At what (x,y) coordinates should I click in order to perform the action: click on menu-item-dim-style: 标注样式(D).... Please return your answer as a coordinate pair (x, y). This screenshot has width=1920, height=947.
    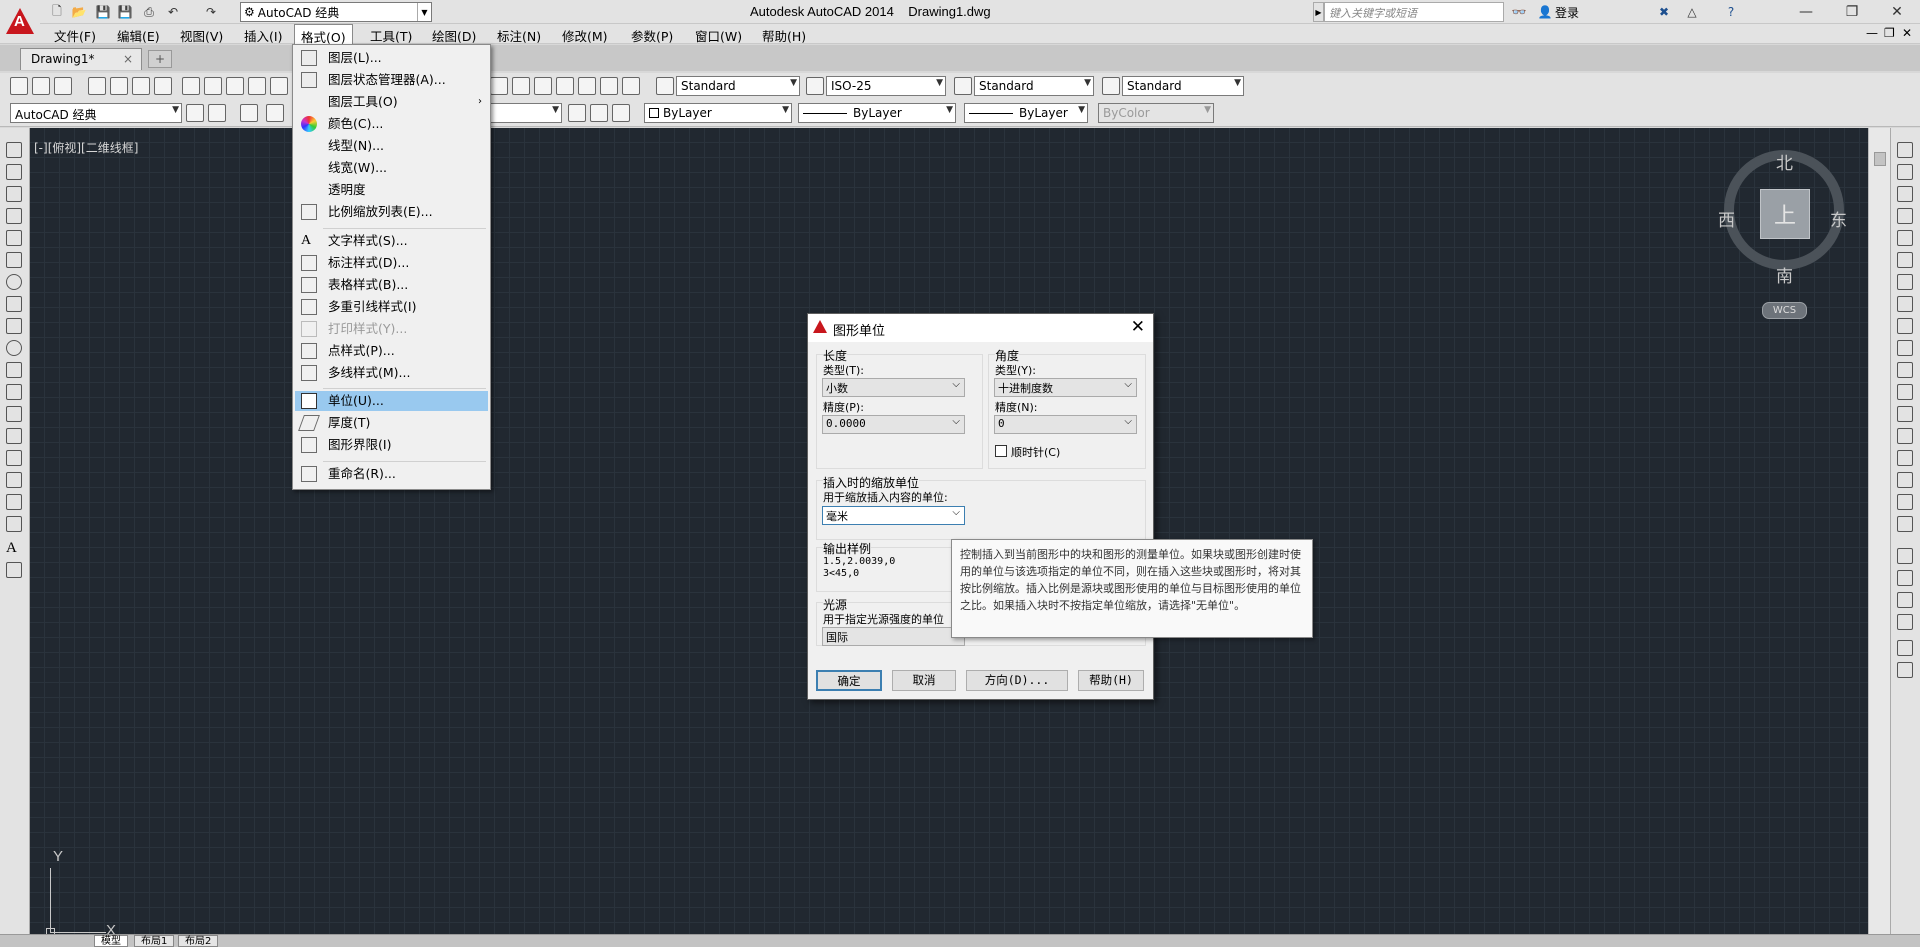
    Looking at the image, I should click on (391, 263).